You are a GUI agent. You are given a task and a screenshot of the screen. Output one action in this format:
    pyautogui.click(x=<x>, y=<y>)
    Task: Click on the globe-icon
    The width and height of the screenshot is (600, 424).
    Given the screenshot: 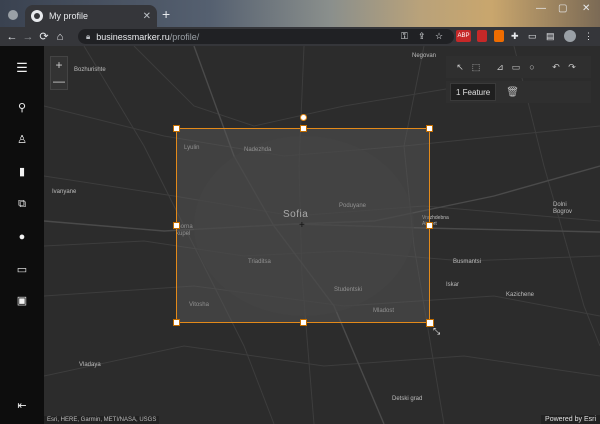 What is the action you would take?
    pyautogui.click(x=37, y=16)
    